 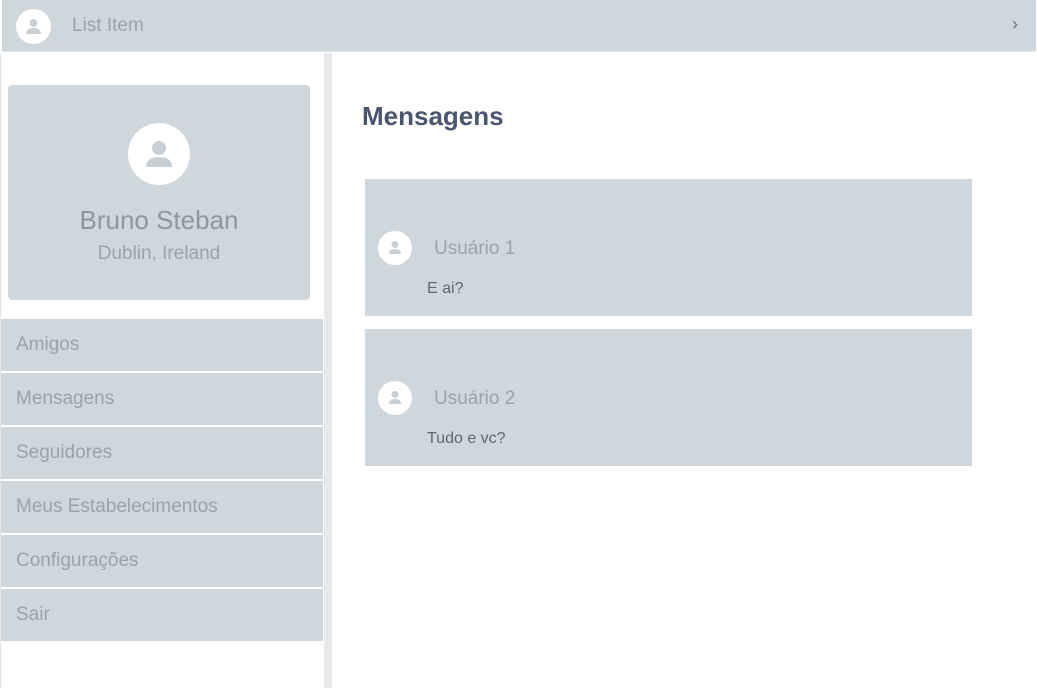 I want to click on list-item-header: List Item ›, so click(x=519, y=26).